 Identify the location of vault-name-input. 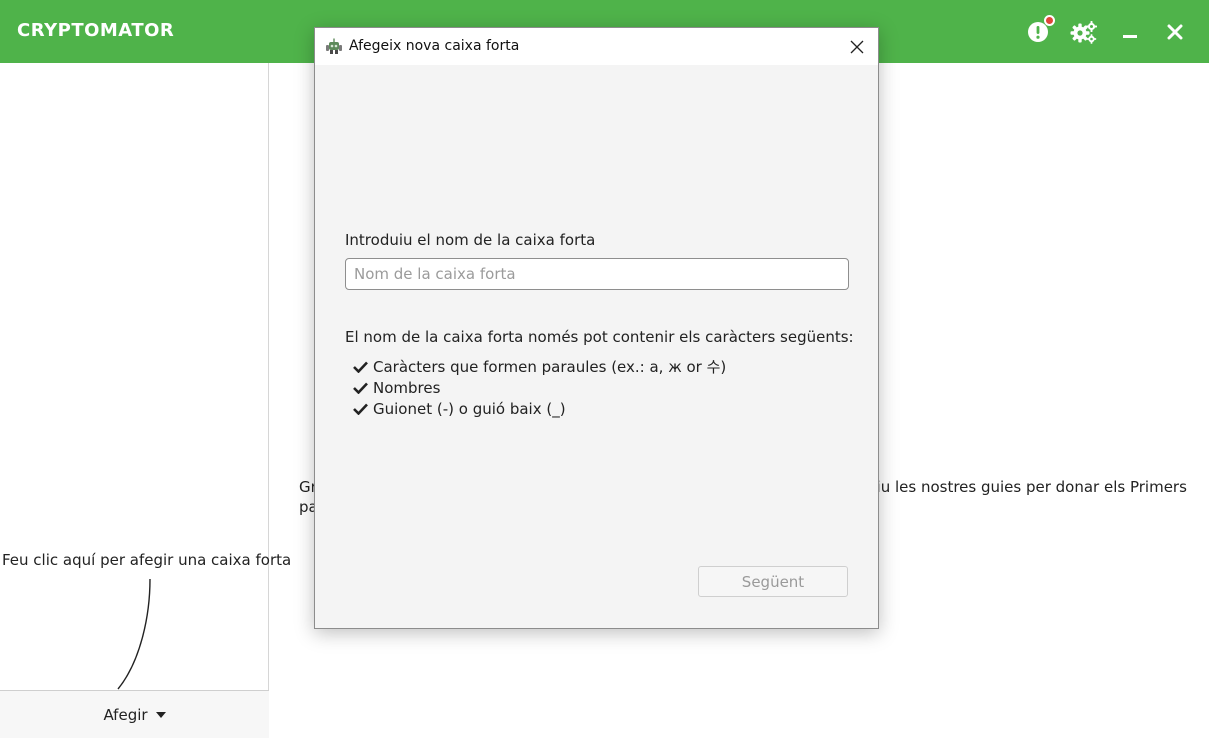
(597, 274).